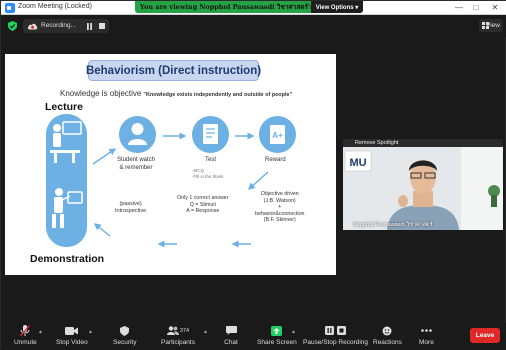 This screenshot has height=350, width=506. I want to click on q-stimuli-text: Q = Stimuli, so click(202, 204).